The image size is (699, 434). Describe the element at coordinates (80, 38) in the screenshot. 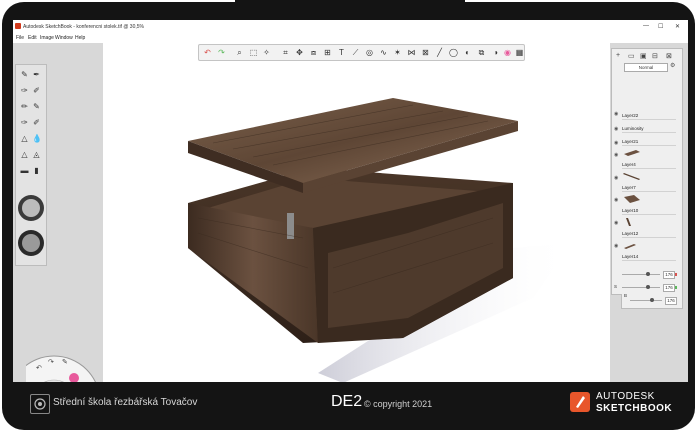

I see `menu-help: Help` at that location.